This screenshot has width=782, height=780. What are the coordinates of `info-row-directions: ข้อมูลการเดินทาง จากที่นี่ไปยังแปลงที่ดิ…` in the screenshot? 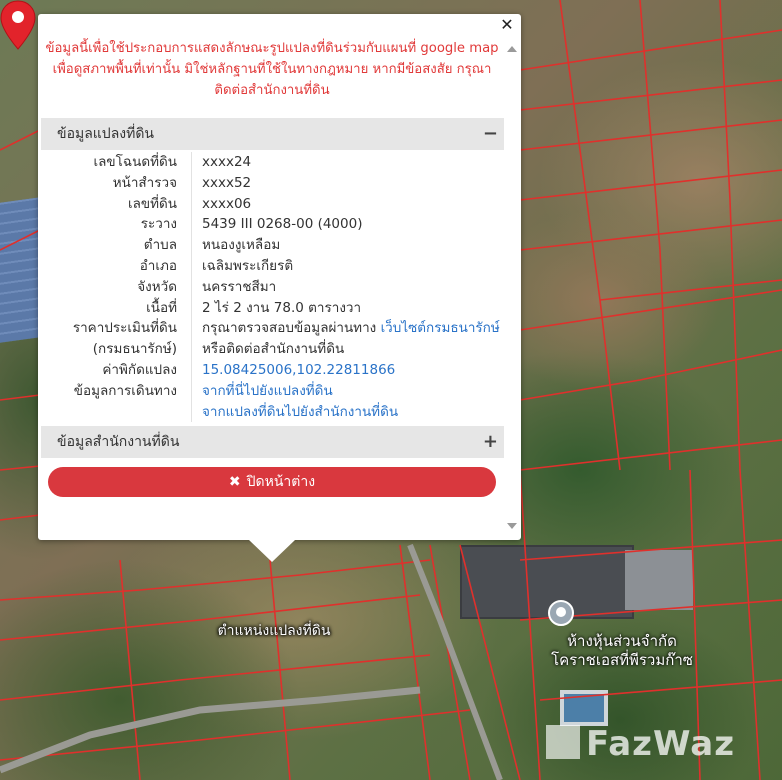 It's located at (272, 391).